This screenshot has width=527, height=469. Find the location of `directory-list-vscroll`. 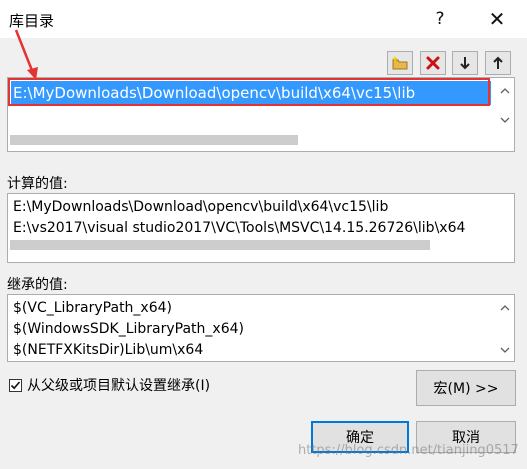

directory-list-vscroll is located at coordinates (504, 106).